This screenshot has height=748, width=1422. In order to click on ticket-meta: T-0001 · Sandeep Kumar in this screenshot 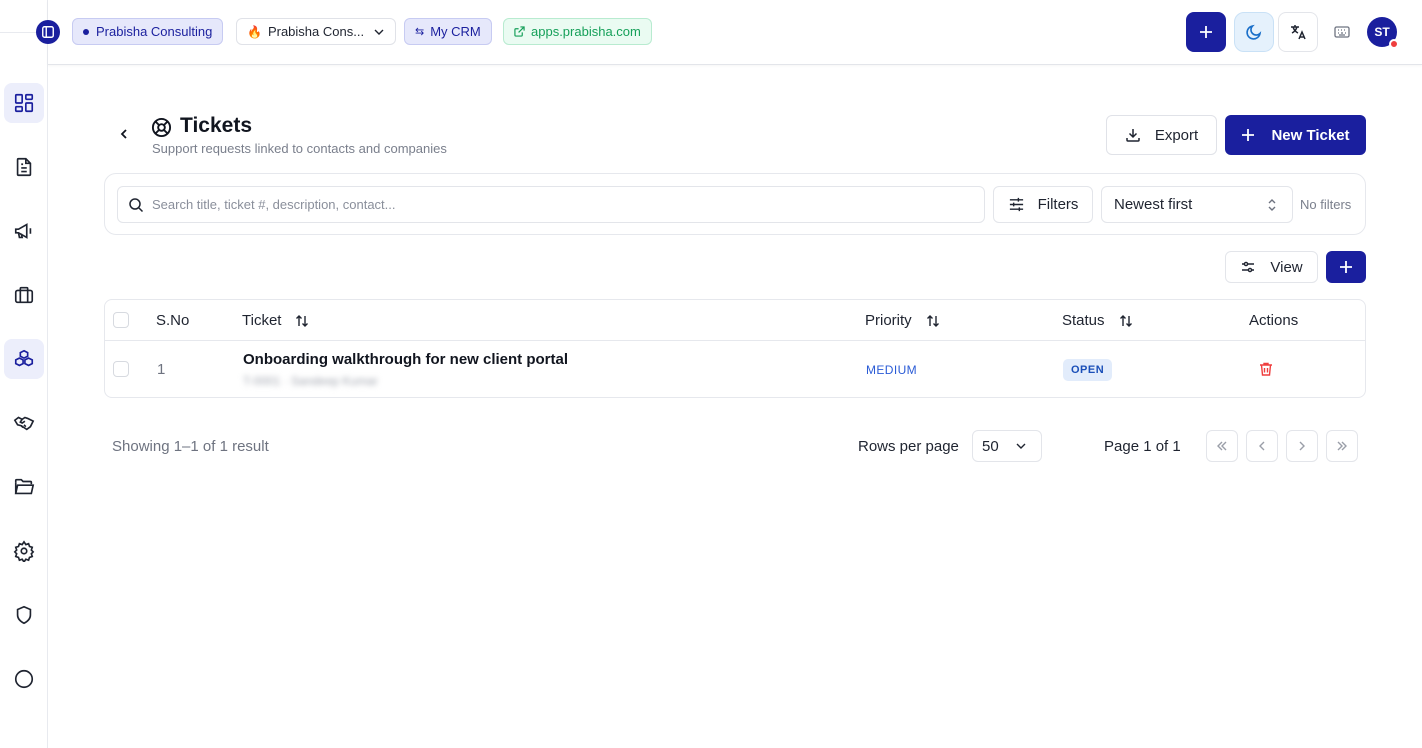, I will do `click(310, 381)`.